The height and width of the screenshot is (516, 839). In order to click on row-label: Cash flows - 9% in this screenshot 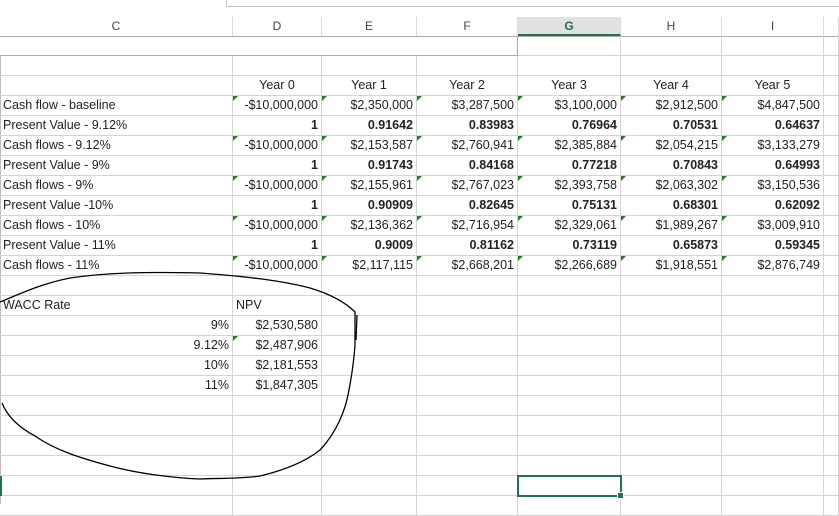, I will do `click(116, 186)`.